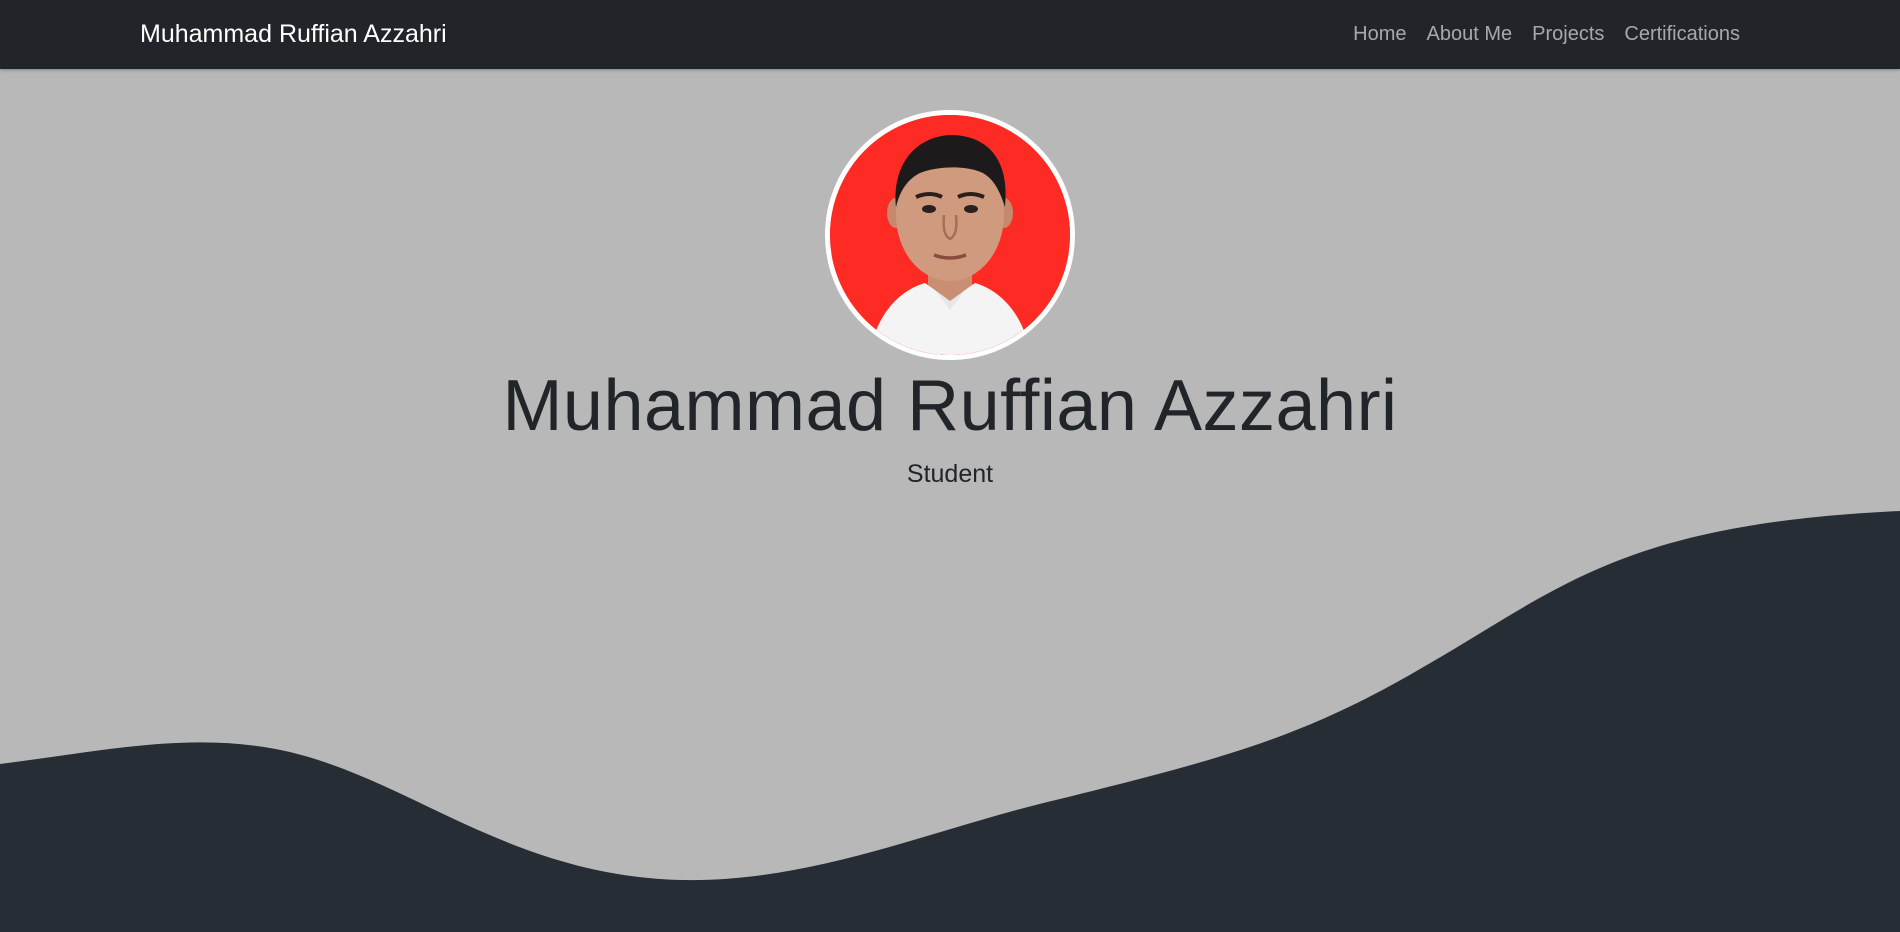 This screenshot has width=1900, height=932. What do you see at coordinates (950, 406) in the screenshot?
I see `hero-title: Muhammad Ruffian Azzahri` at bounding box center [950, 406].